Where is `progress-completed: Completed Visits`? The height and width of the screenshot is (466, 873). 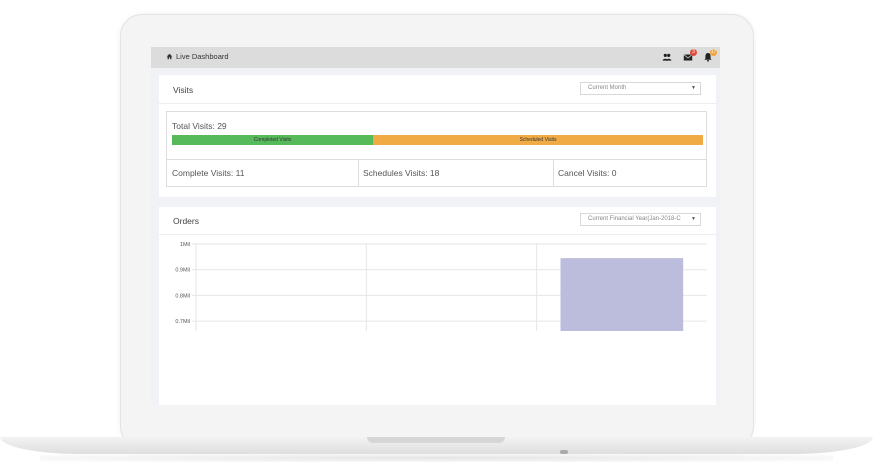
progress-completed: Completed Visits is located at coordinates (272, 140).